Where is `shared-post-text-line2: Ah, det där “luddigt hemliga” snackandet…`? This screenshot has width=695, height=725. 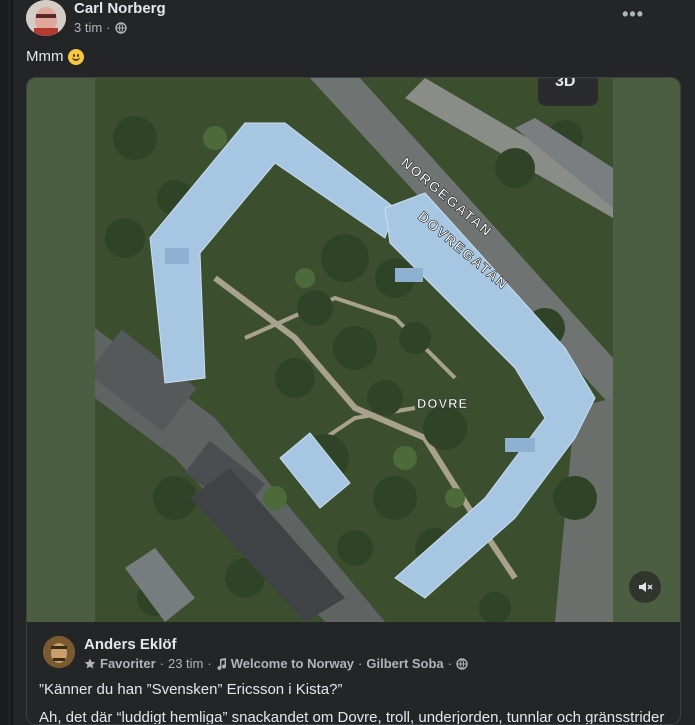
shared-post-text-line2: Ah, det där “luddigt hemliga” snackandet… is located at coordinates (352, 717).